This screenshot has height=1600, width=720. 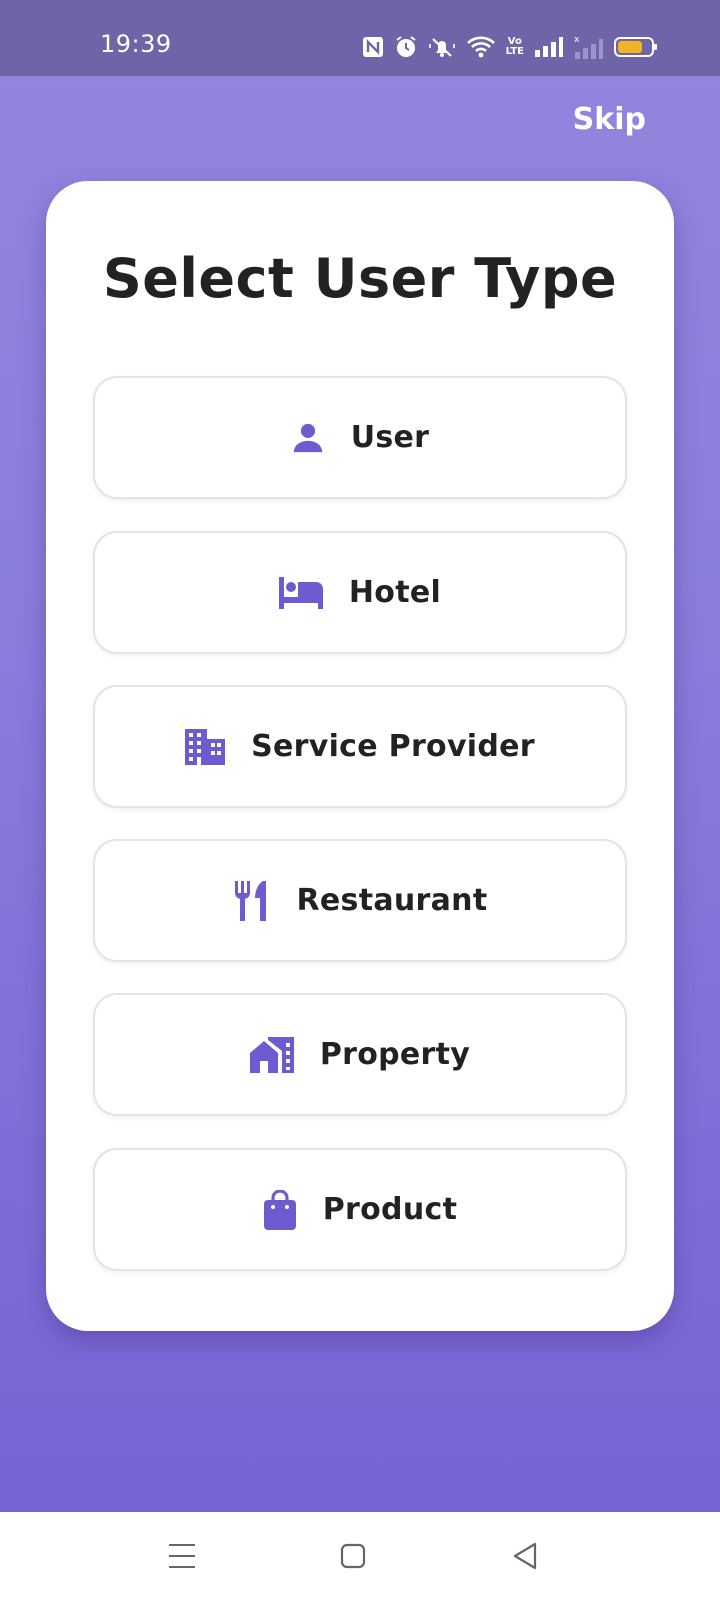 What do you see at coordinates (406, 47) in the screenshot?
I see `alarm-icon` at bounding box center [406, 47].